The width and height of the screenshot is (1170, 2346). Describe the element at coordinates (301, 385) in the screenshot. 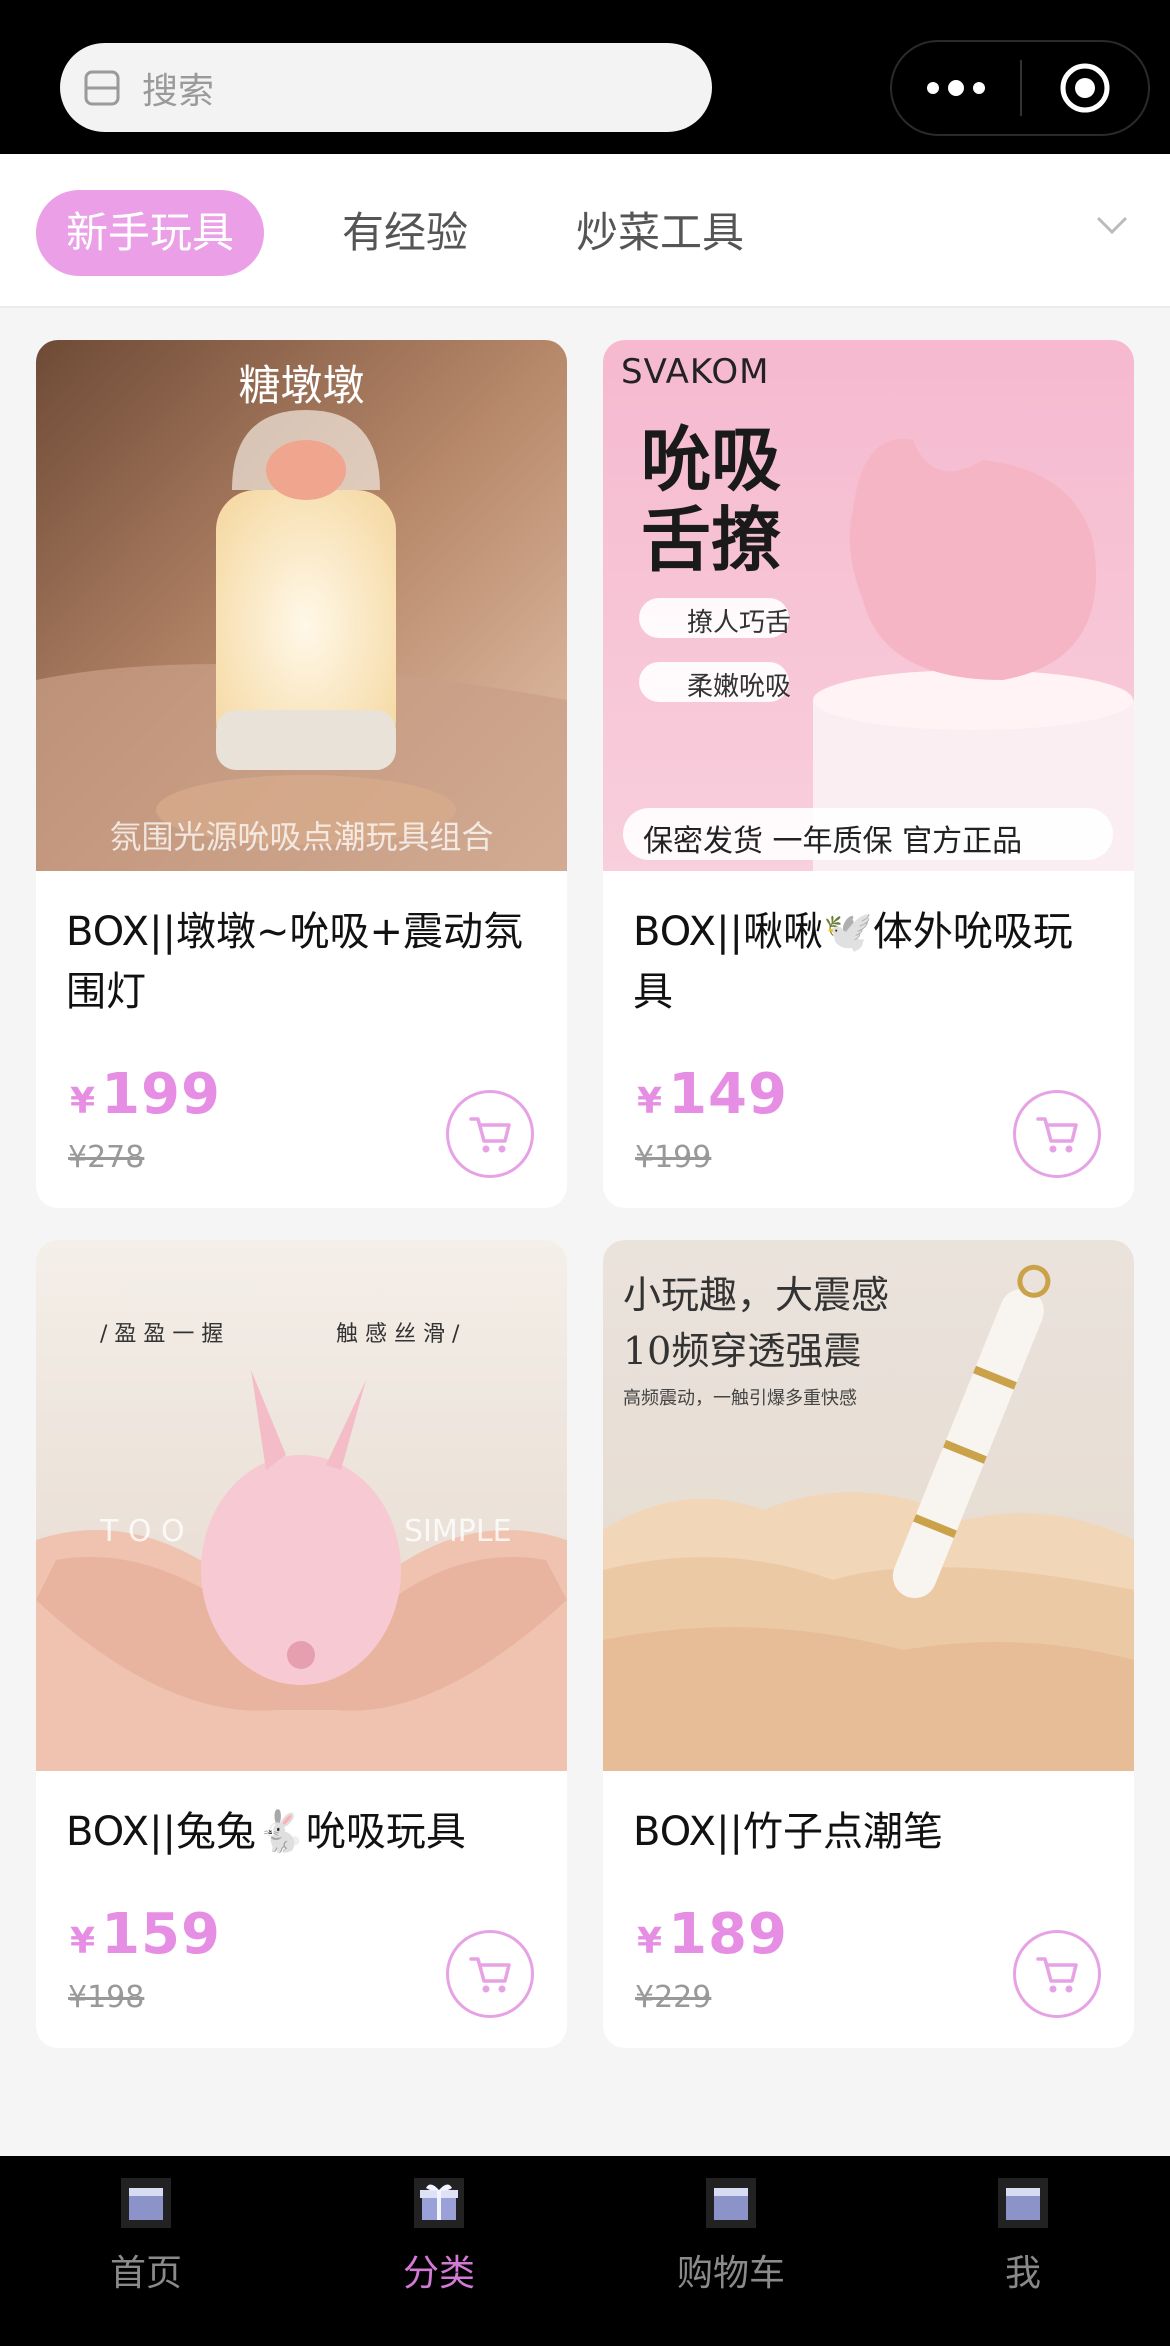

I see `image-caption: 糖墩墩` at that location.